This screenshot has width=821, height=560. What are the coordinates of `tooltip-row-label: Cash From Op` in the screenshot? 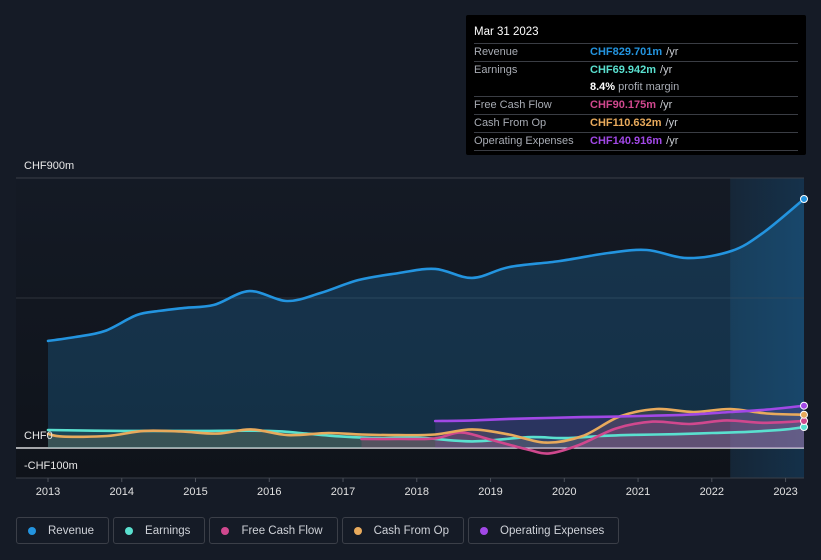 It's located at (510, 123).